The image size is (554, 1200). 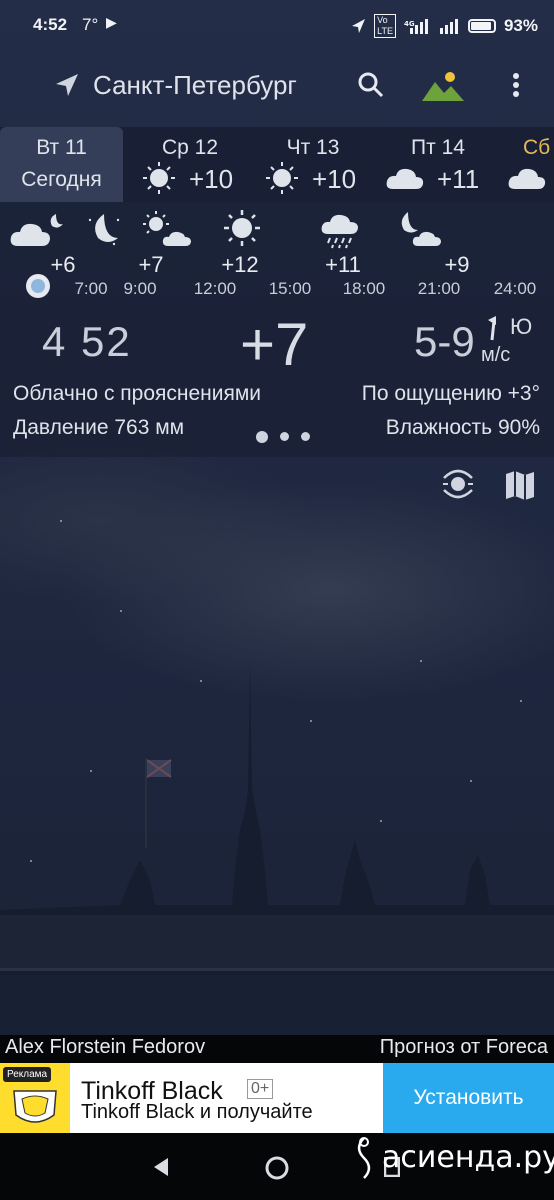 What do you see at coordinates (290, 288) in the screenshot?
I see `hour-time: 15:00` at bounding box center [290, 288].